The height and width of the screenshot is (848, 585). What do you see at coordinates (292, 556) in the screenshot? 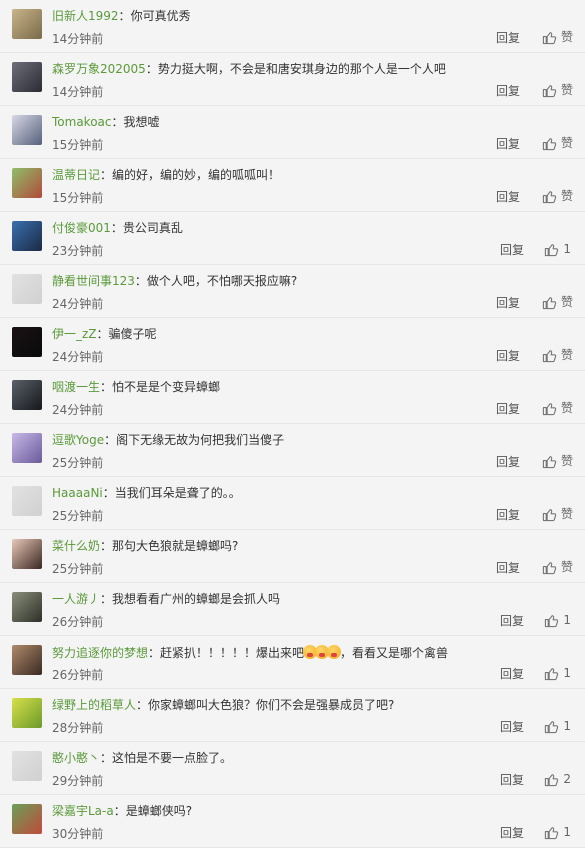
I see `comment-item: 菜什么奶：那句大色狼就是蟑螂吗? 25分钟前 回复 赞` at bounding box center [292, 556].